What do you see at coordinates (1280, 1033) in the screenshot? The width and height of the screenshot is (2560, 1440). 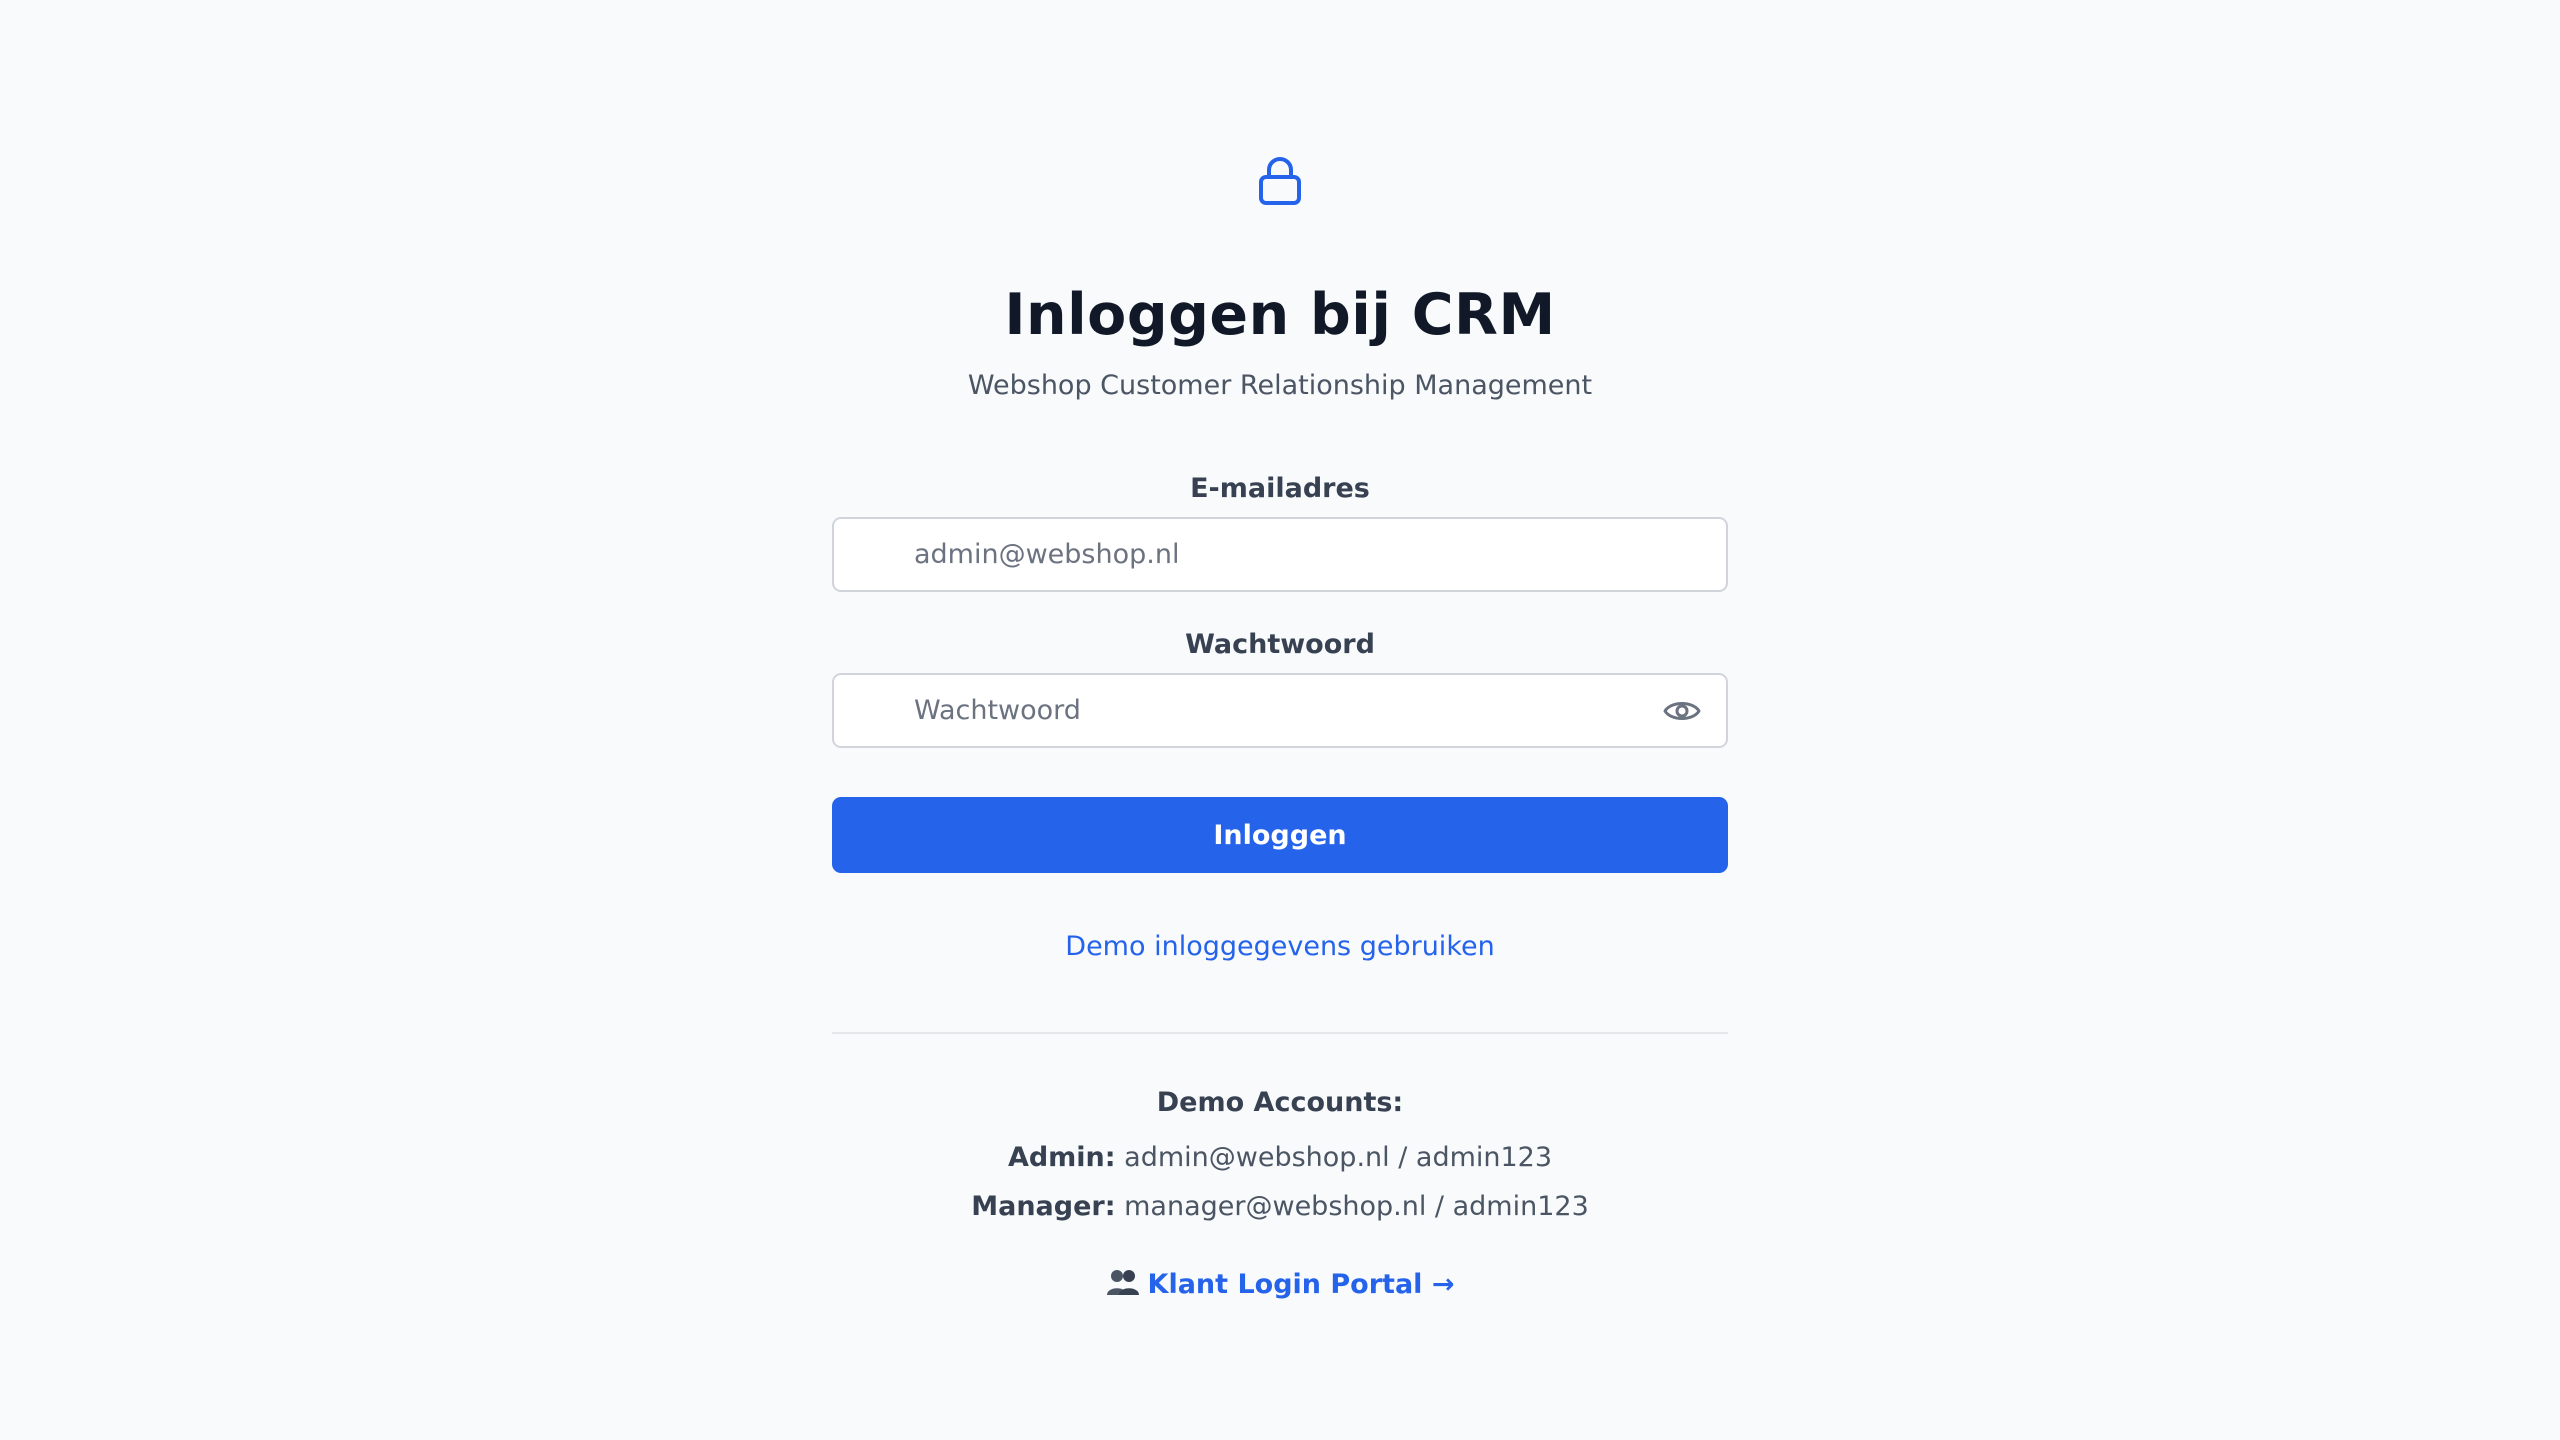 I see `divider` at bounding box center [1280, 1033].